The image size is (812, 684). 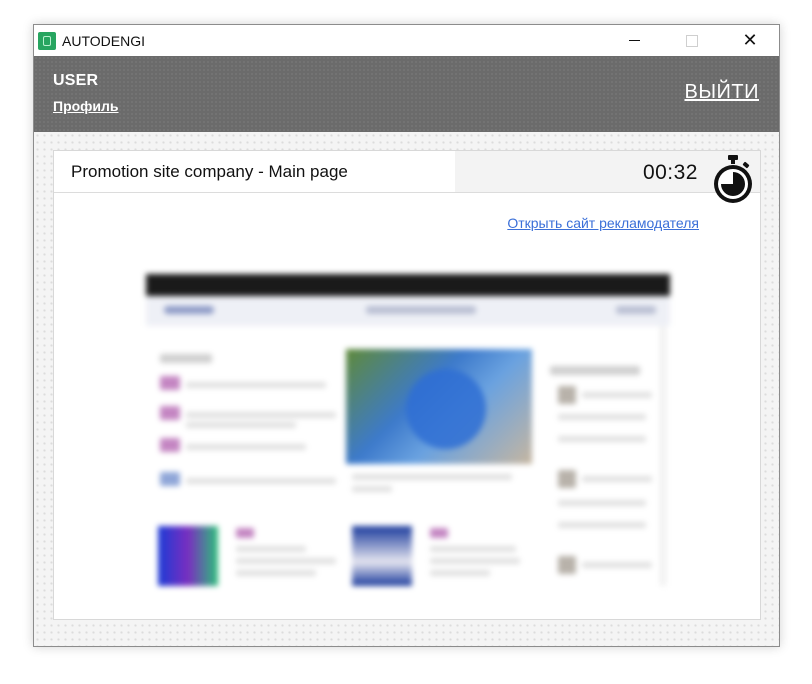 What do you see at coordinates (103, 40) in the screenshot?
I see `window-title: AUTODENGI` at bounding box center [103, 40].